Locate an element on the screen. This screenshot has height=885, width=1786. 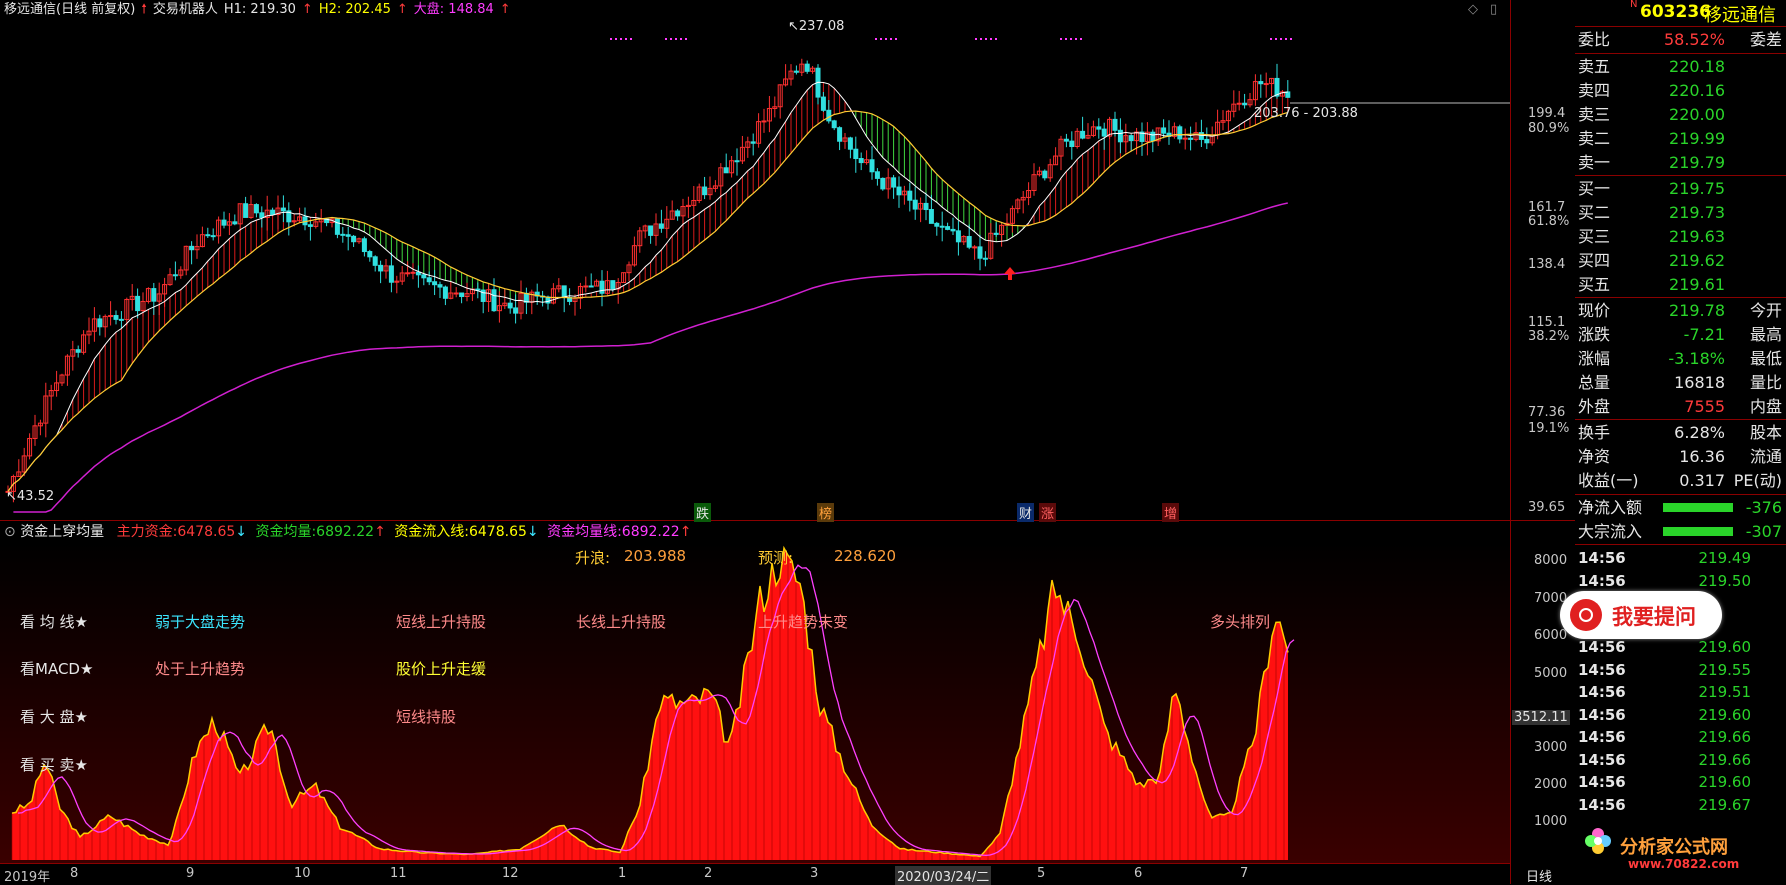
tick-row: 14:56 219.60 is located at coordinates (1680, 715).